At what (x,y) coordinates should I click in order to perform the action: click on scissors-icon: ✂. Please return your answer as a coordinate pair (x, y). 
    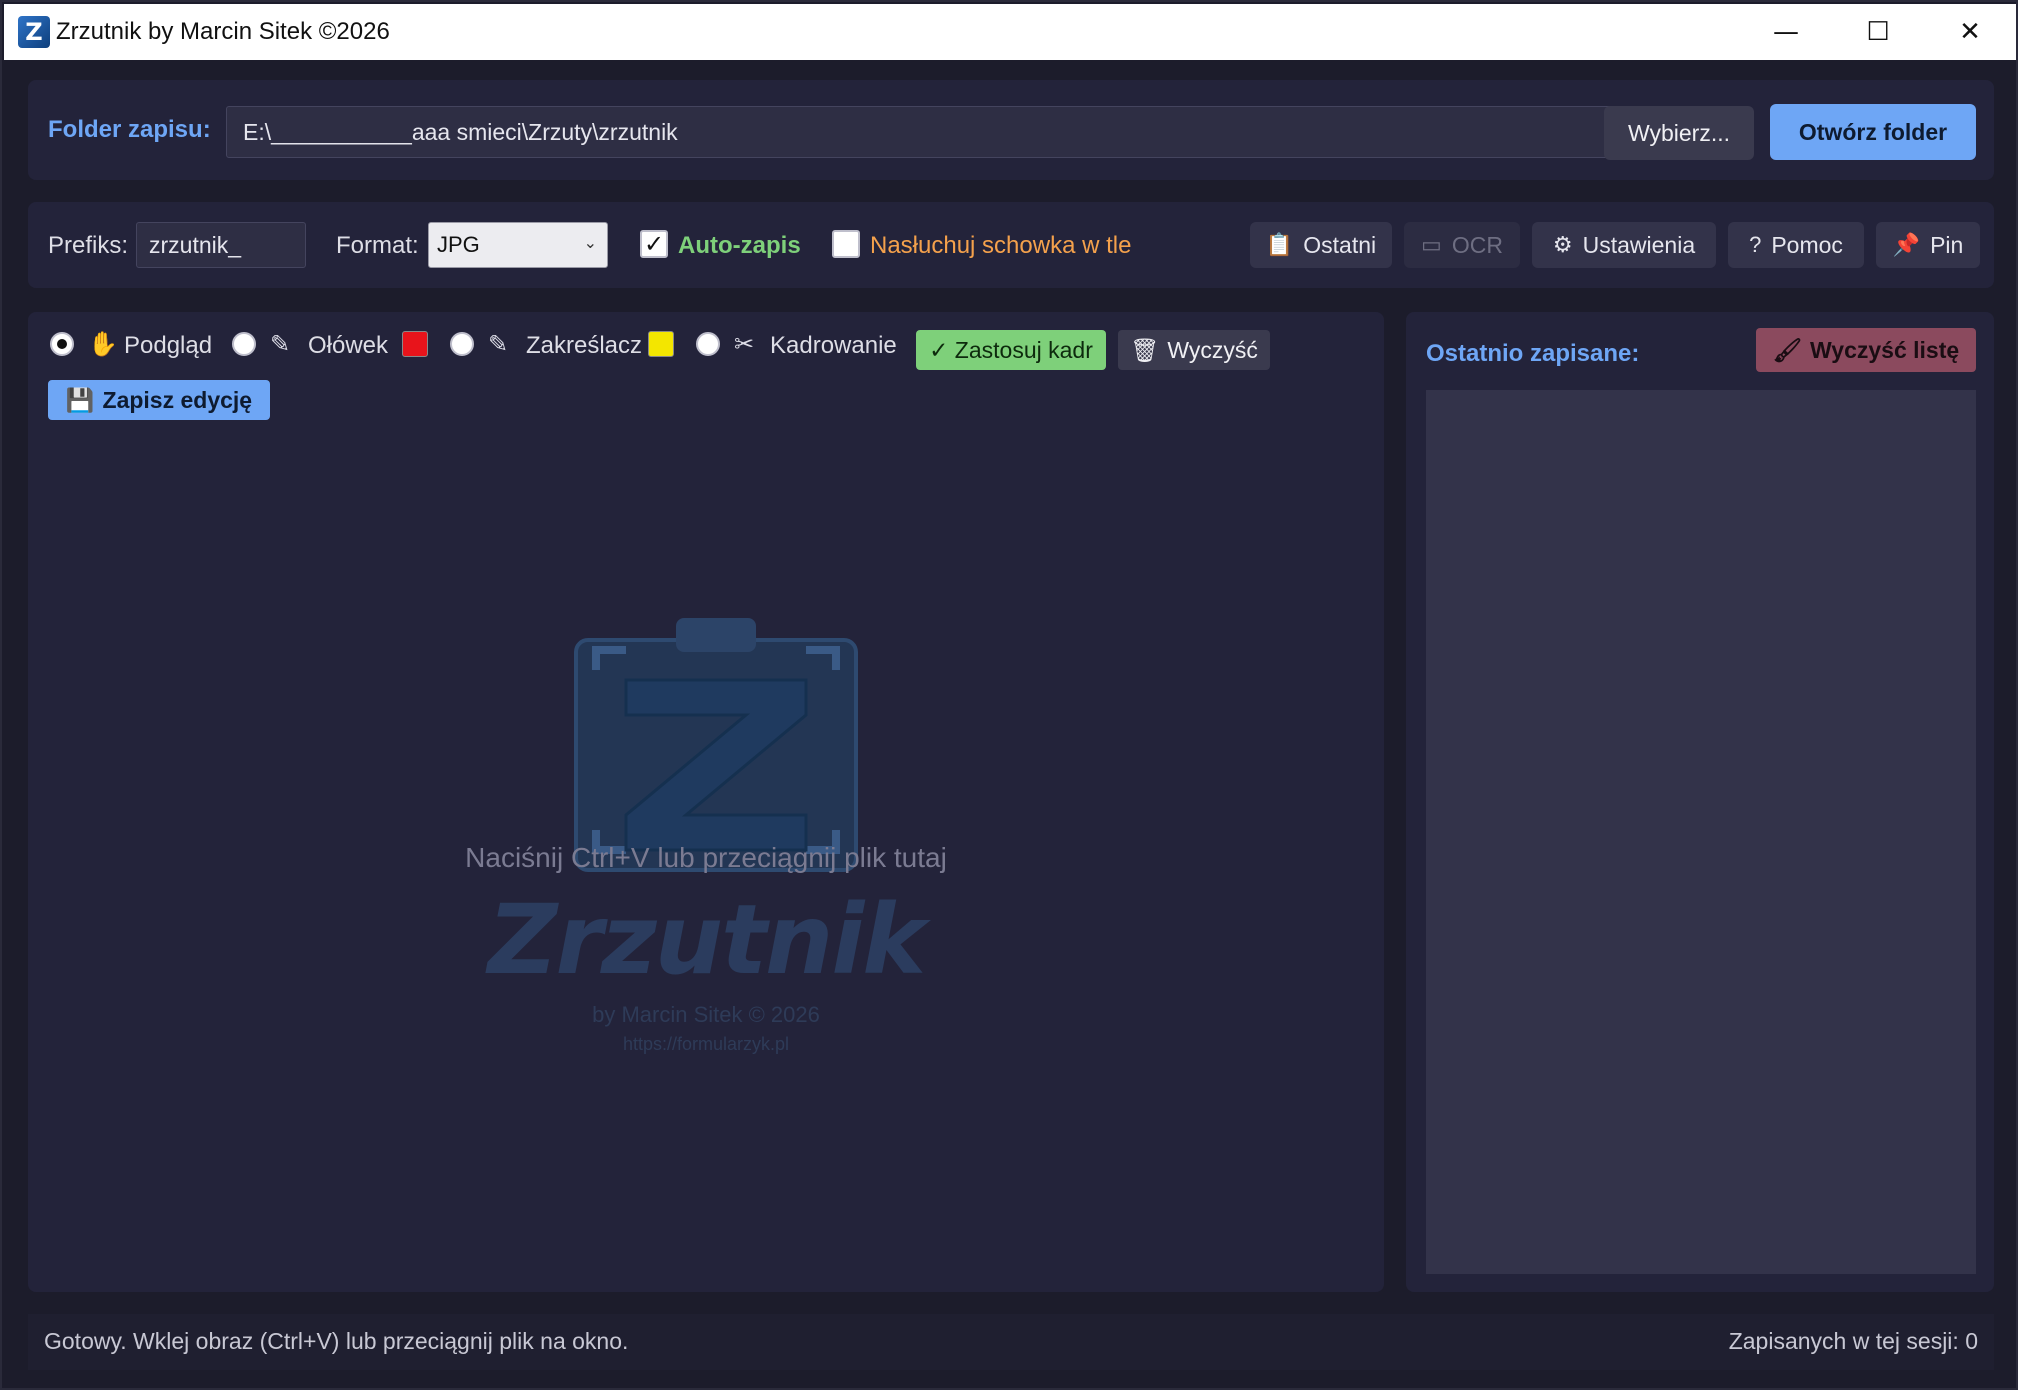
    Looking at the image, I should click on (744, 344).